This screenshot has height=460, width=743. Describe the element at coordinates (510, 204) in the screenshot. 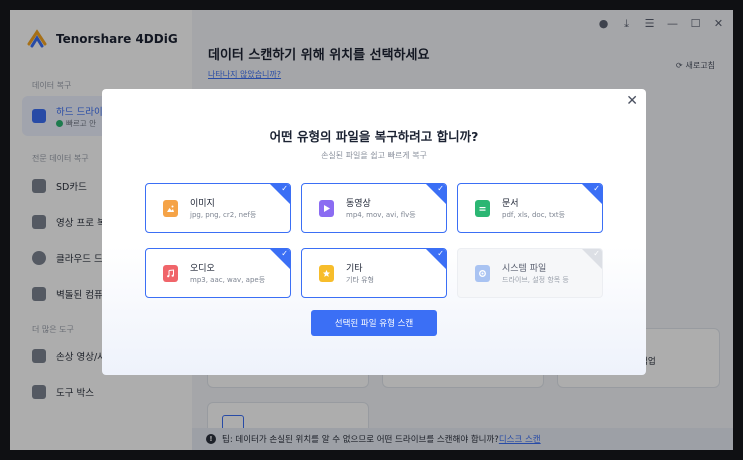

I see `file-type-name: 문서` at that location.